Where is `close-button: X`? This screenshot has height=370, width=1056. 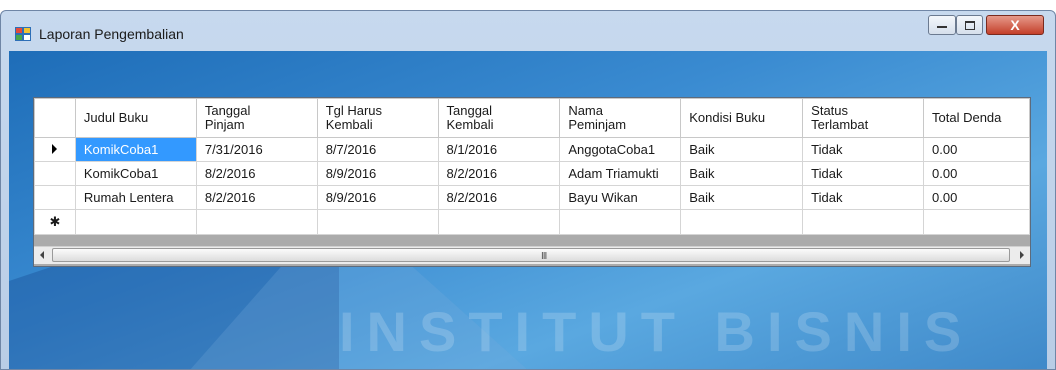 close-button: X is located at coordinates (1015, 25).